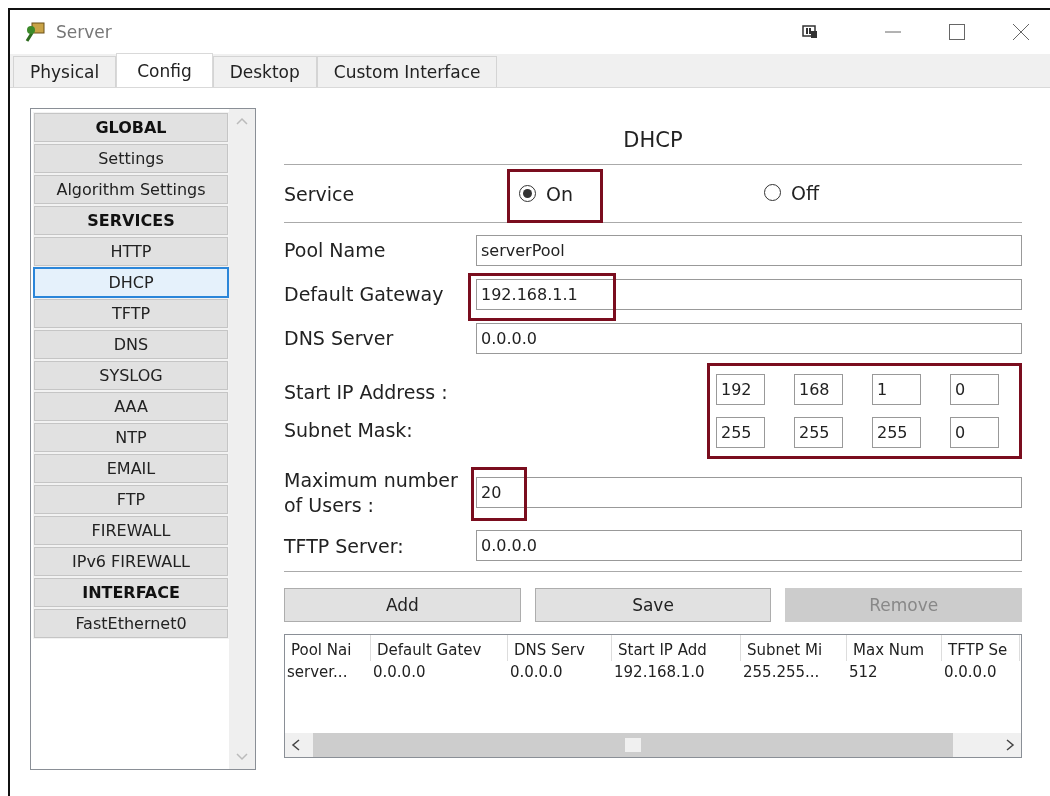 This screenshot has width=1050, height=796. Describe the element at coordinates (131, 406) in the screenshot. I see `sidebar-item: AAA` at that location.